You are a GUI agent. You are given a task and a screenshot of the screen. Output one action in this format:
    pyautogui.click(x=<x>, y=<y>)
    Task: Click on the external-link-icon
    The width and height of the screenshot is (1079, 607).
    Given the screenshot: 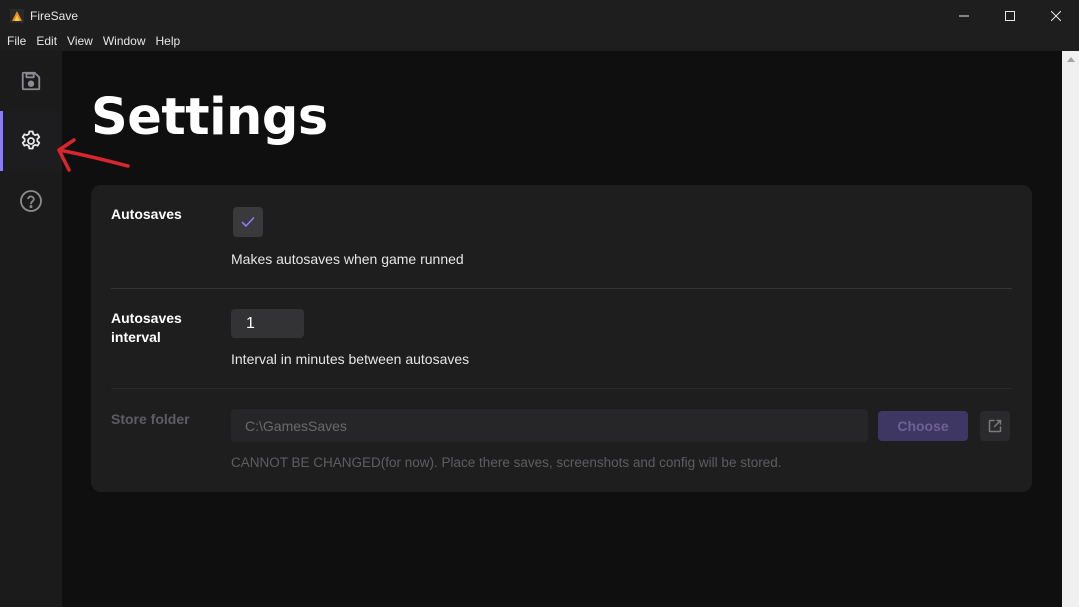 What is the action you would take?
    pyautogui.click(x=995, y=426)
    